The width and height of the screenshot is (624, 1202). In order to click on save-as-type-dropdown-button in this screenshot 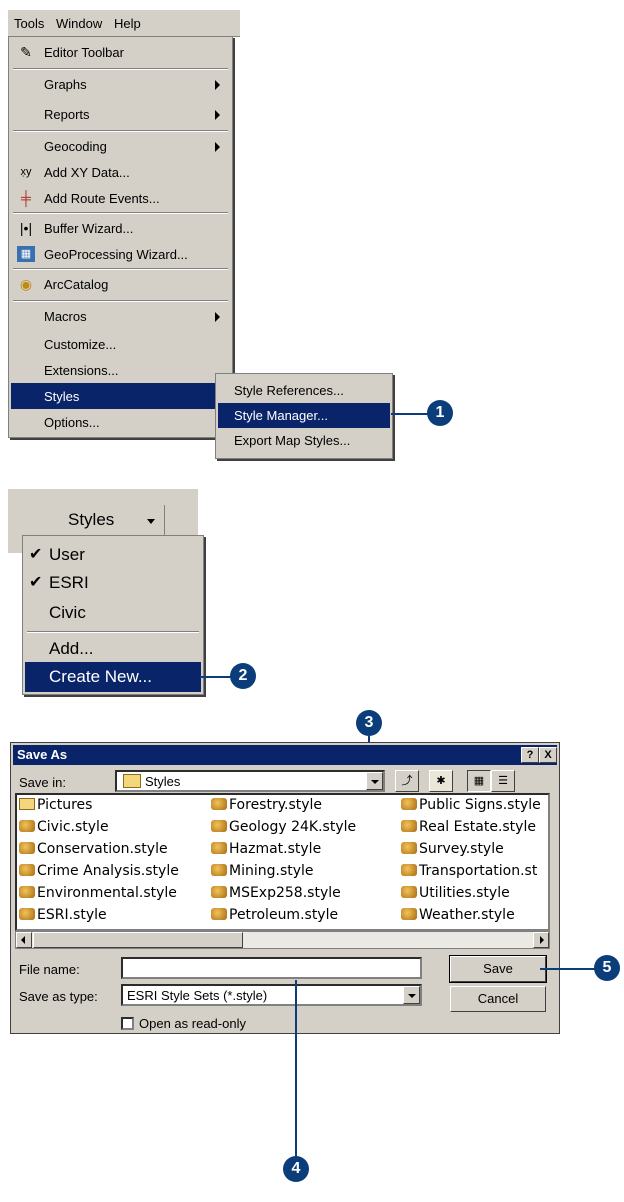, I will do `click(411, 995)`.